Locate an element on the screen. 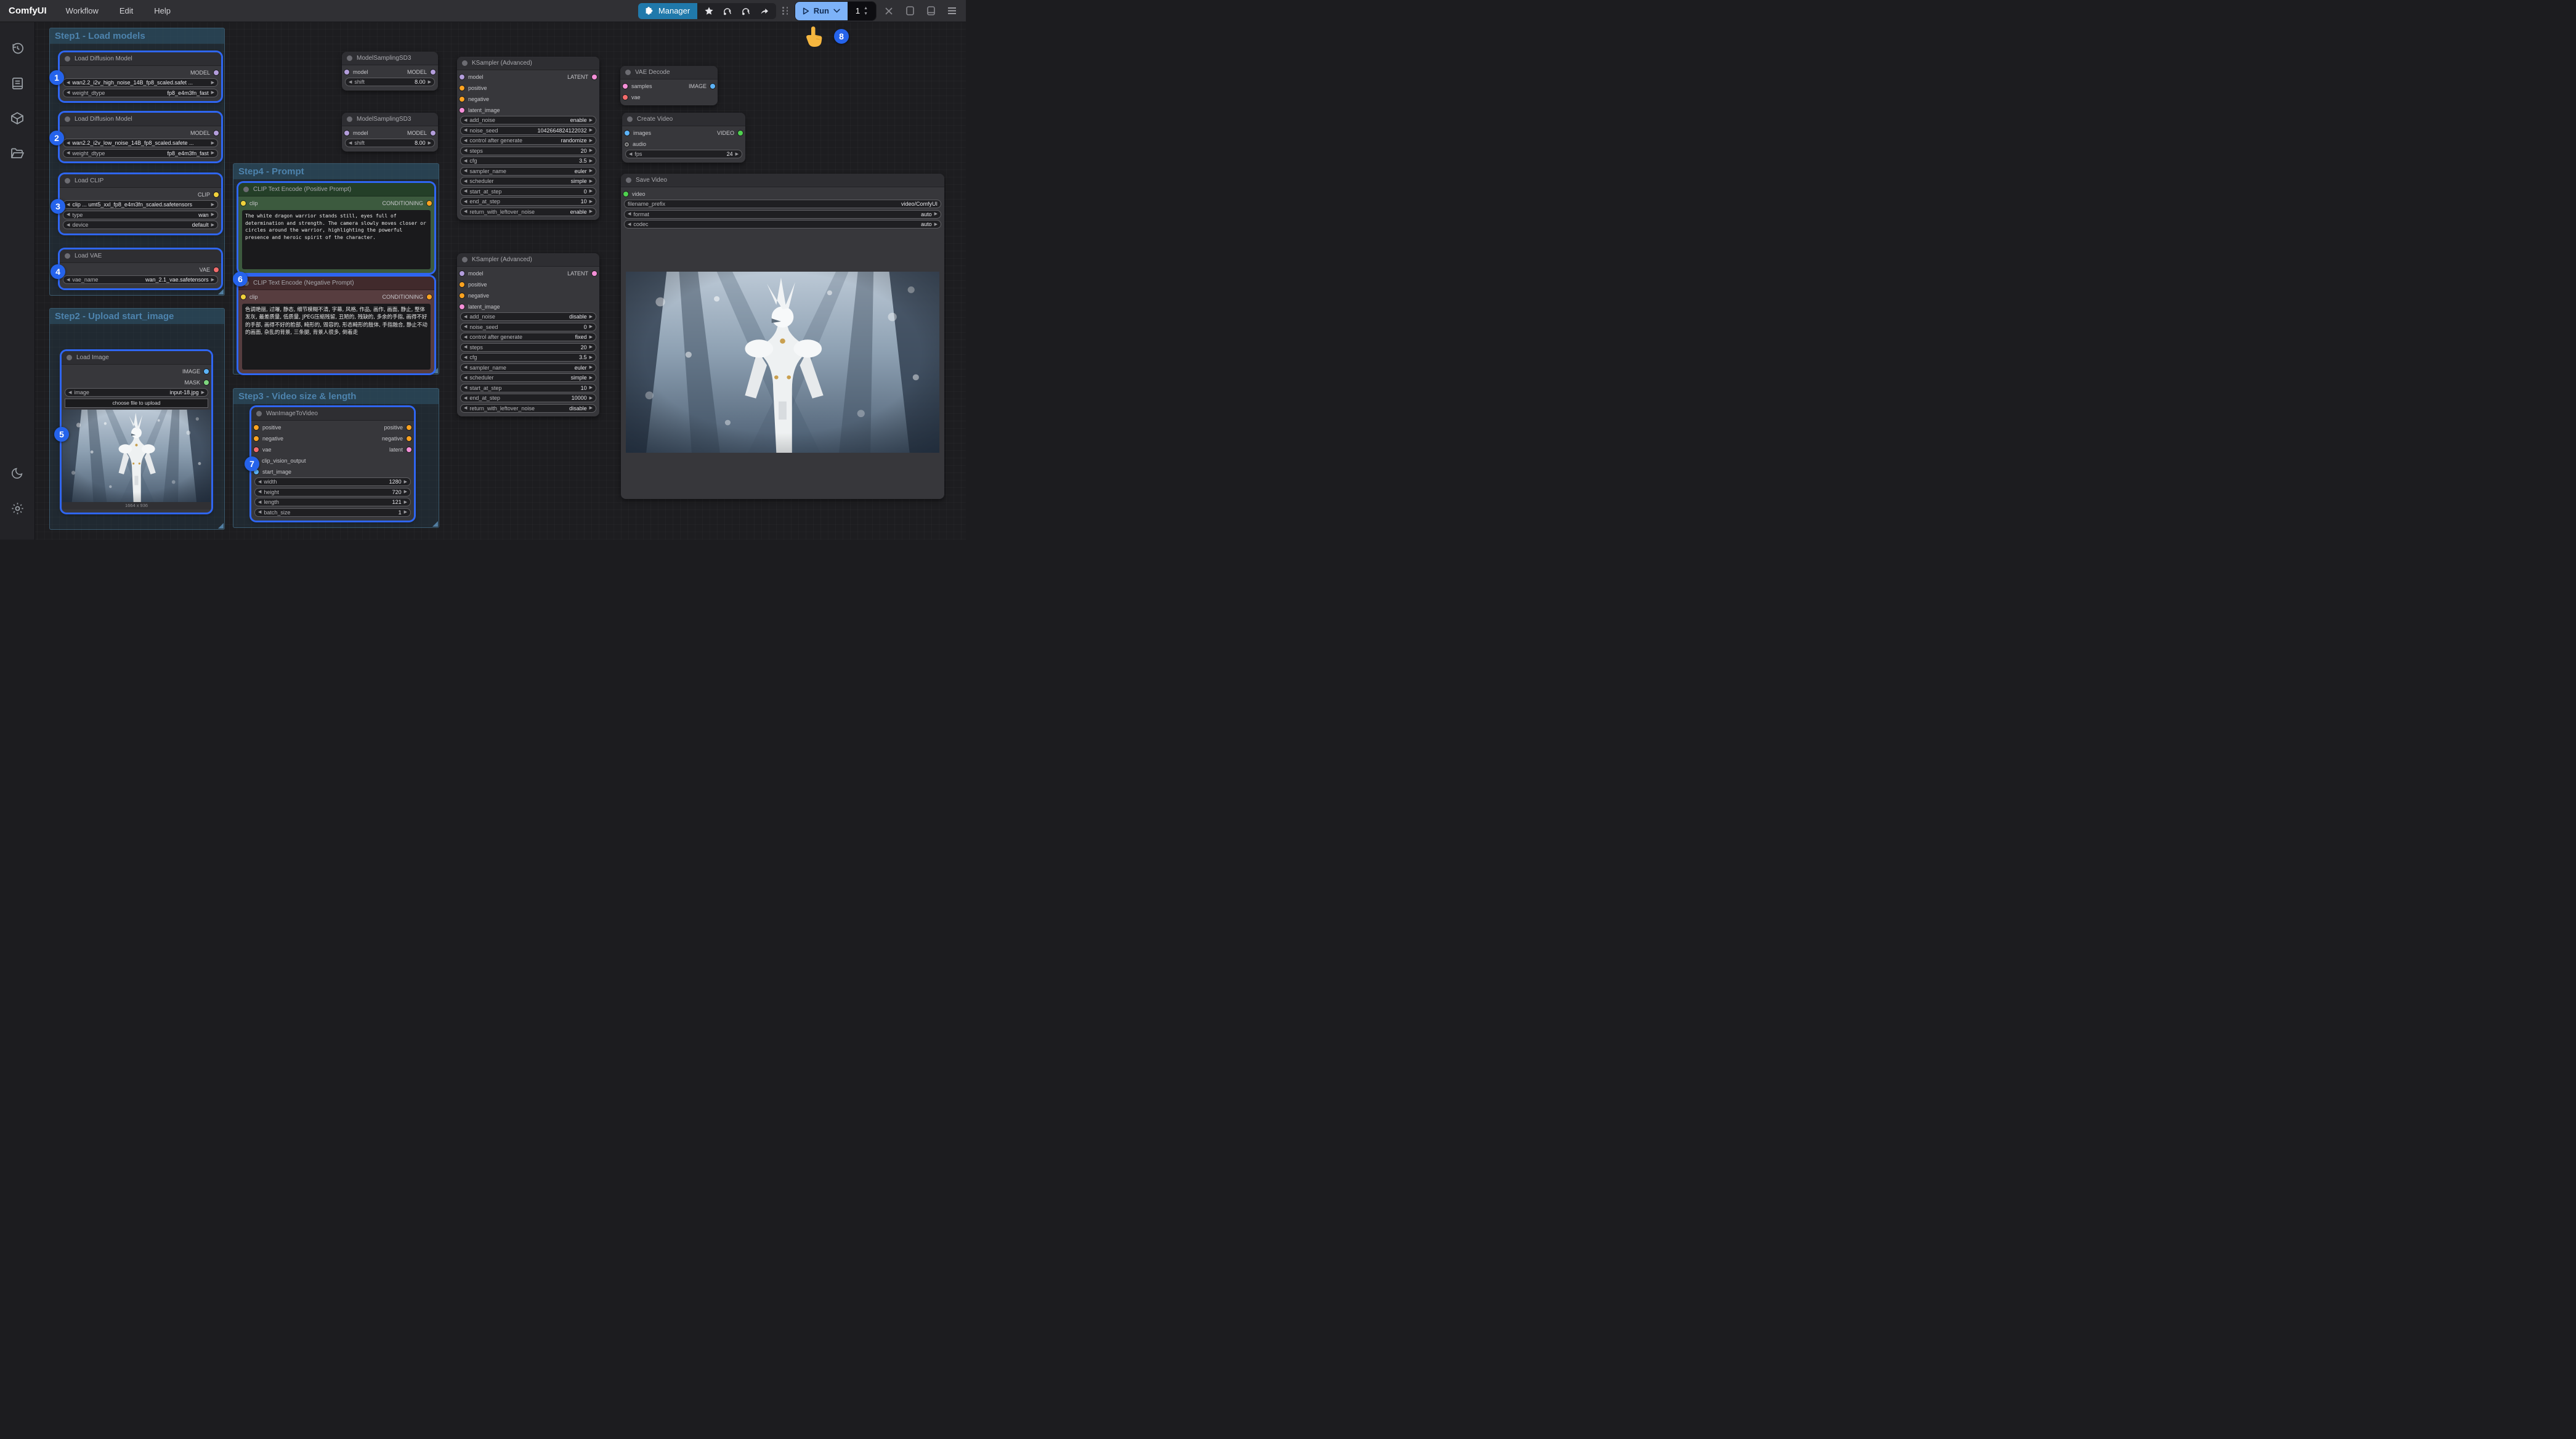 The image size is (2576, 1439). widget-cfg: ◀ cfg 3.5 ▶ is located at coordinates (528, 357).